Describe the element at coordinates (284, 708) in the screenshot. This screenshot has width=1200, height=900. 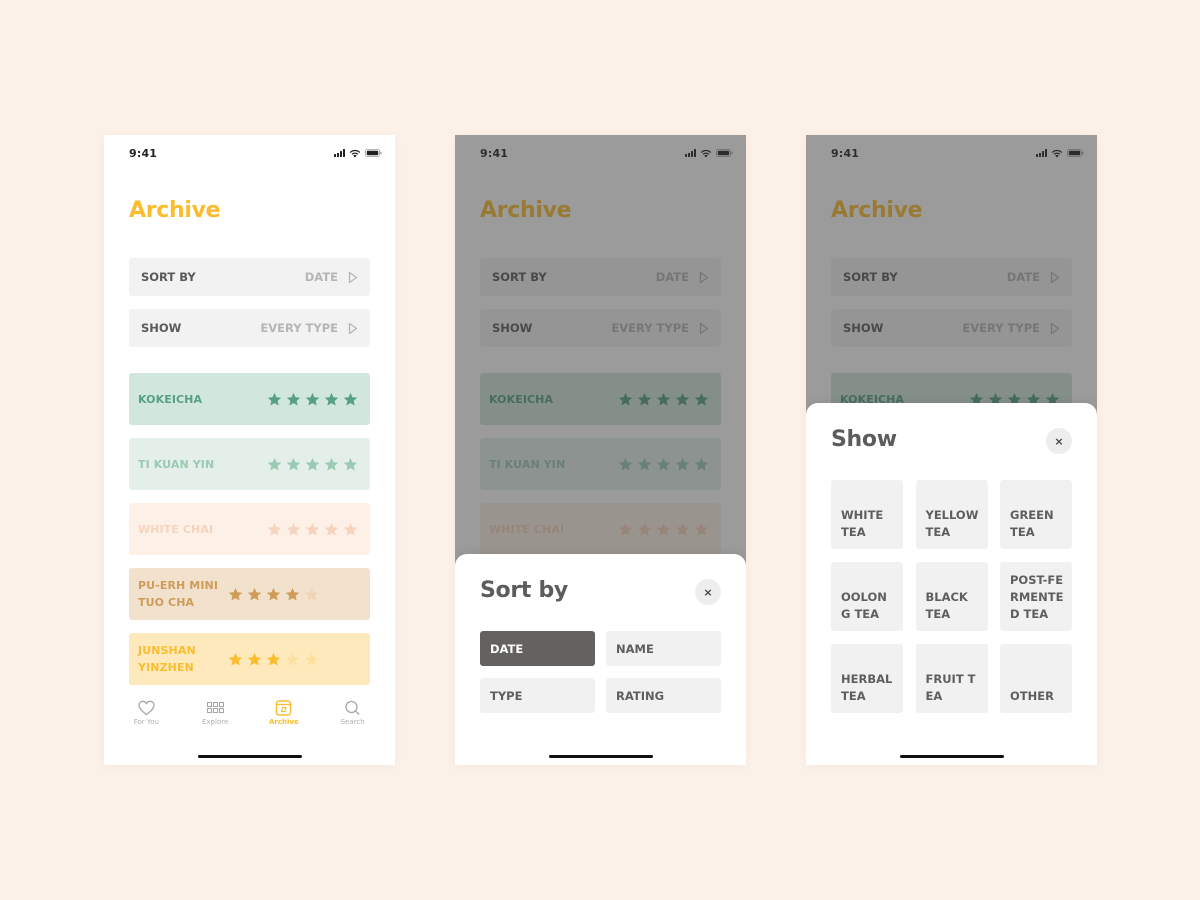
I see `archive-box-icon` at that location.